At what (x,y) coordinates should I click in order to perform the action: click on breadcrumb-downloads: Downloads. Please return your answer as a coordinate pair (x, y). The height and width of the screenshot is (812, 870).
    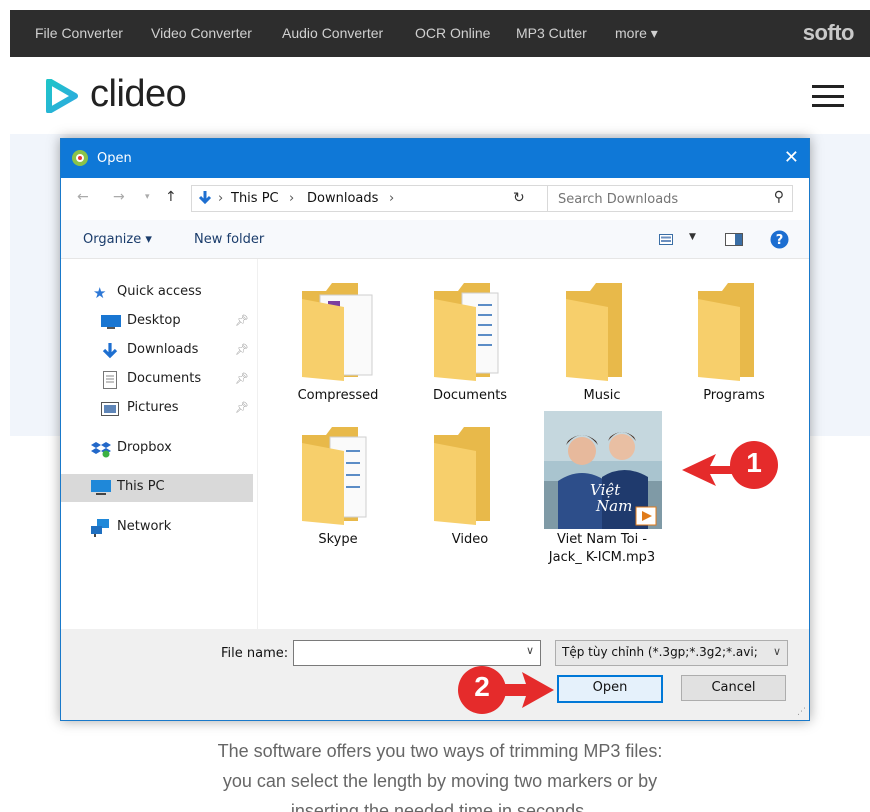
    Looking at the image, I should click on (342, 198).